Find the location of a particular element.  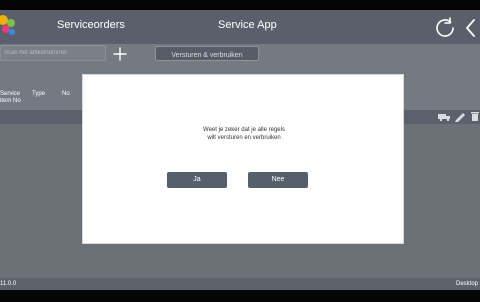

confirmation-message-line-2: wilt versturen en verbruiken is located at coordinates (244, 138).